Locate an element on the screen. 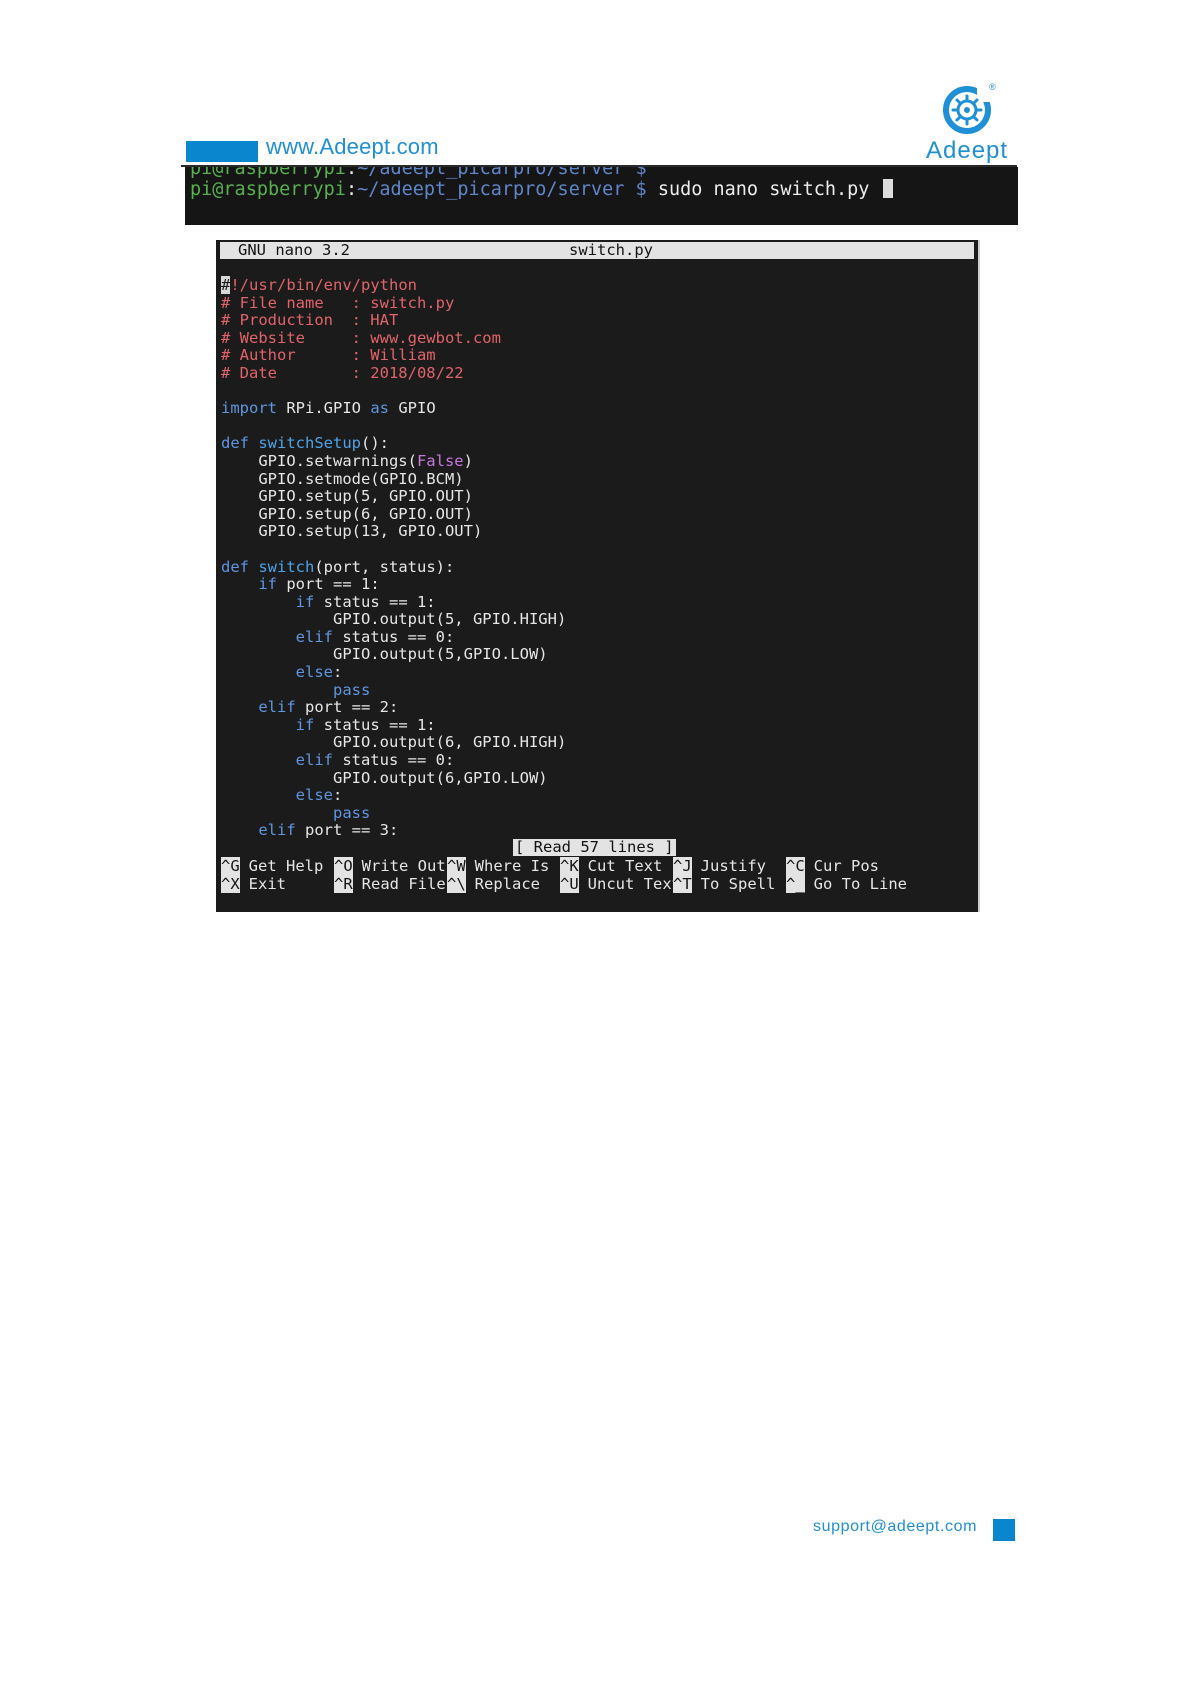  code-line: def switchSetup(): is located at coordinates (393, 444).